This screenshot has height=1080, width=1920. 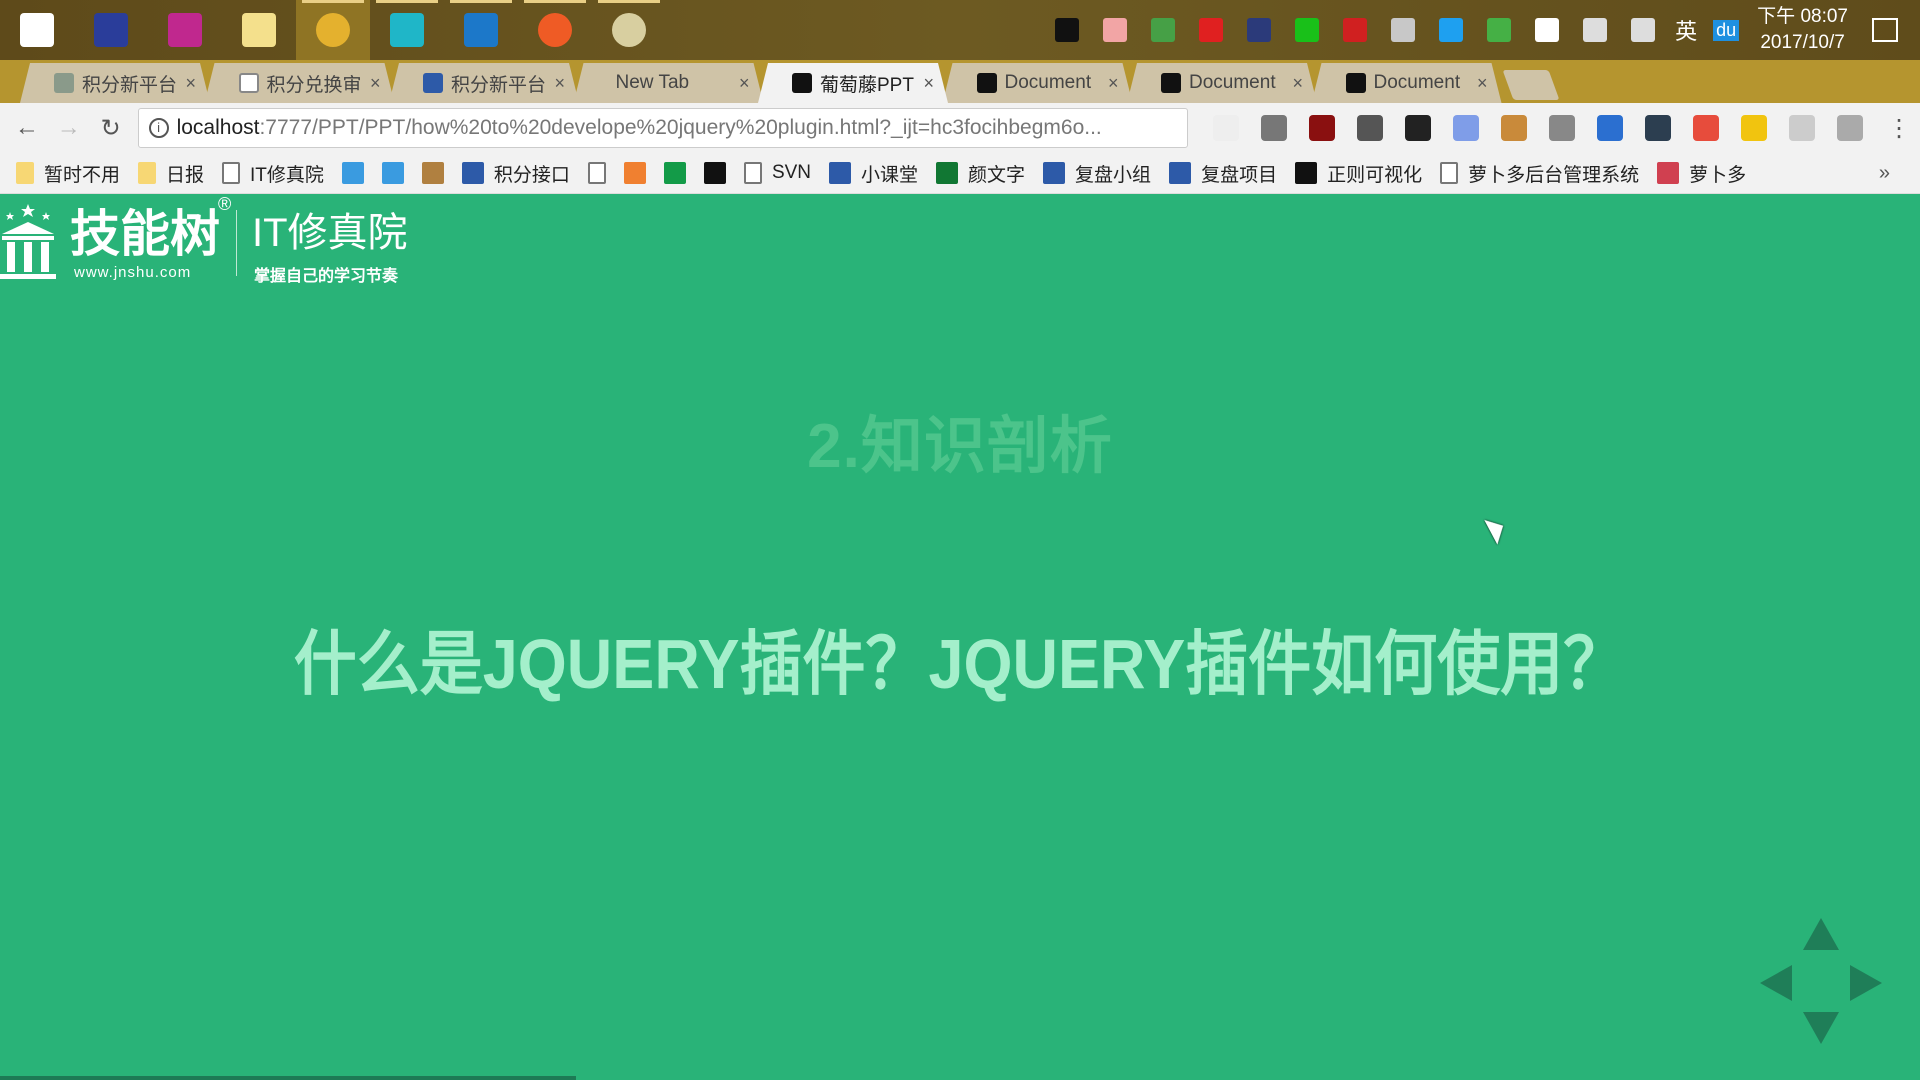 I want to click on taskbar-chrome, so click(x=333, y=30).